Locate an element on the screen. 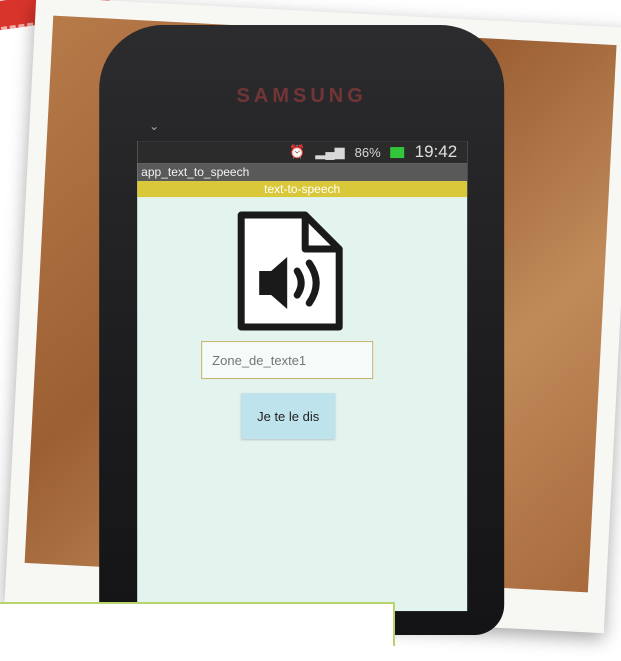  audio-document-icon is located at coordinates (289, 271).